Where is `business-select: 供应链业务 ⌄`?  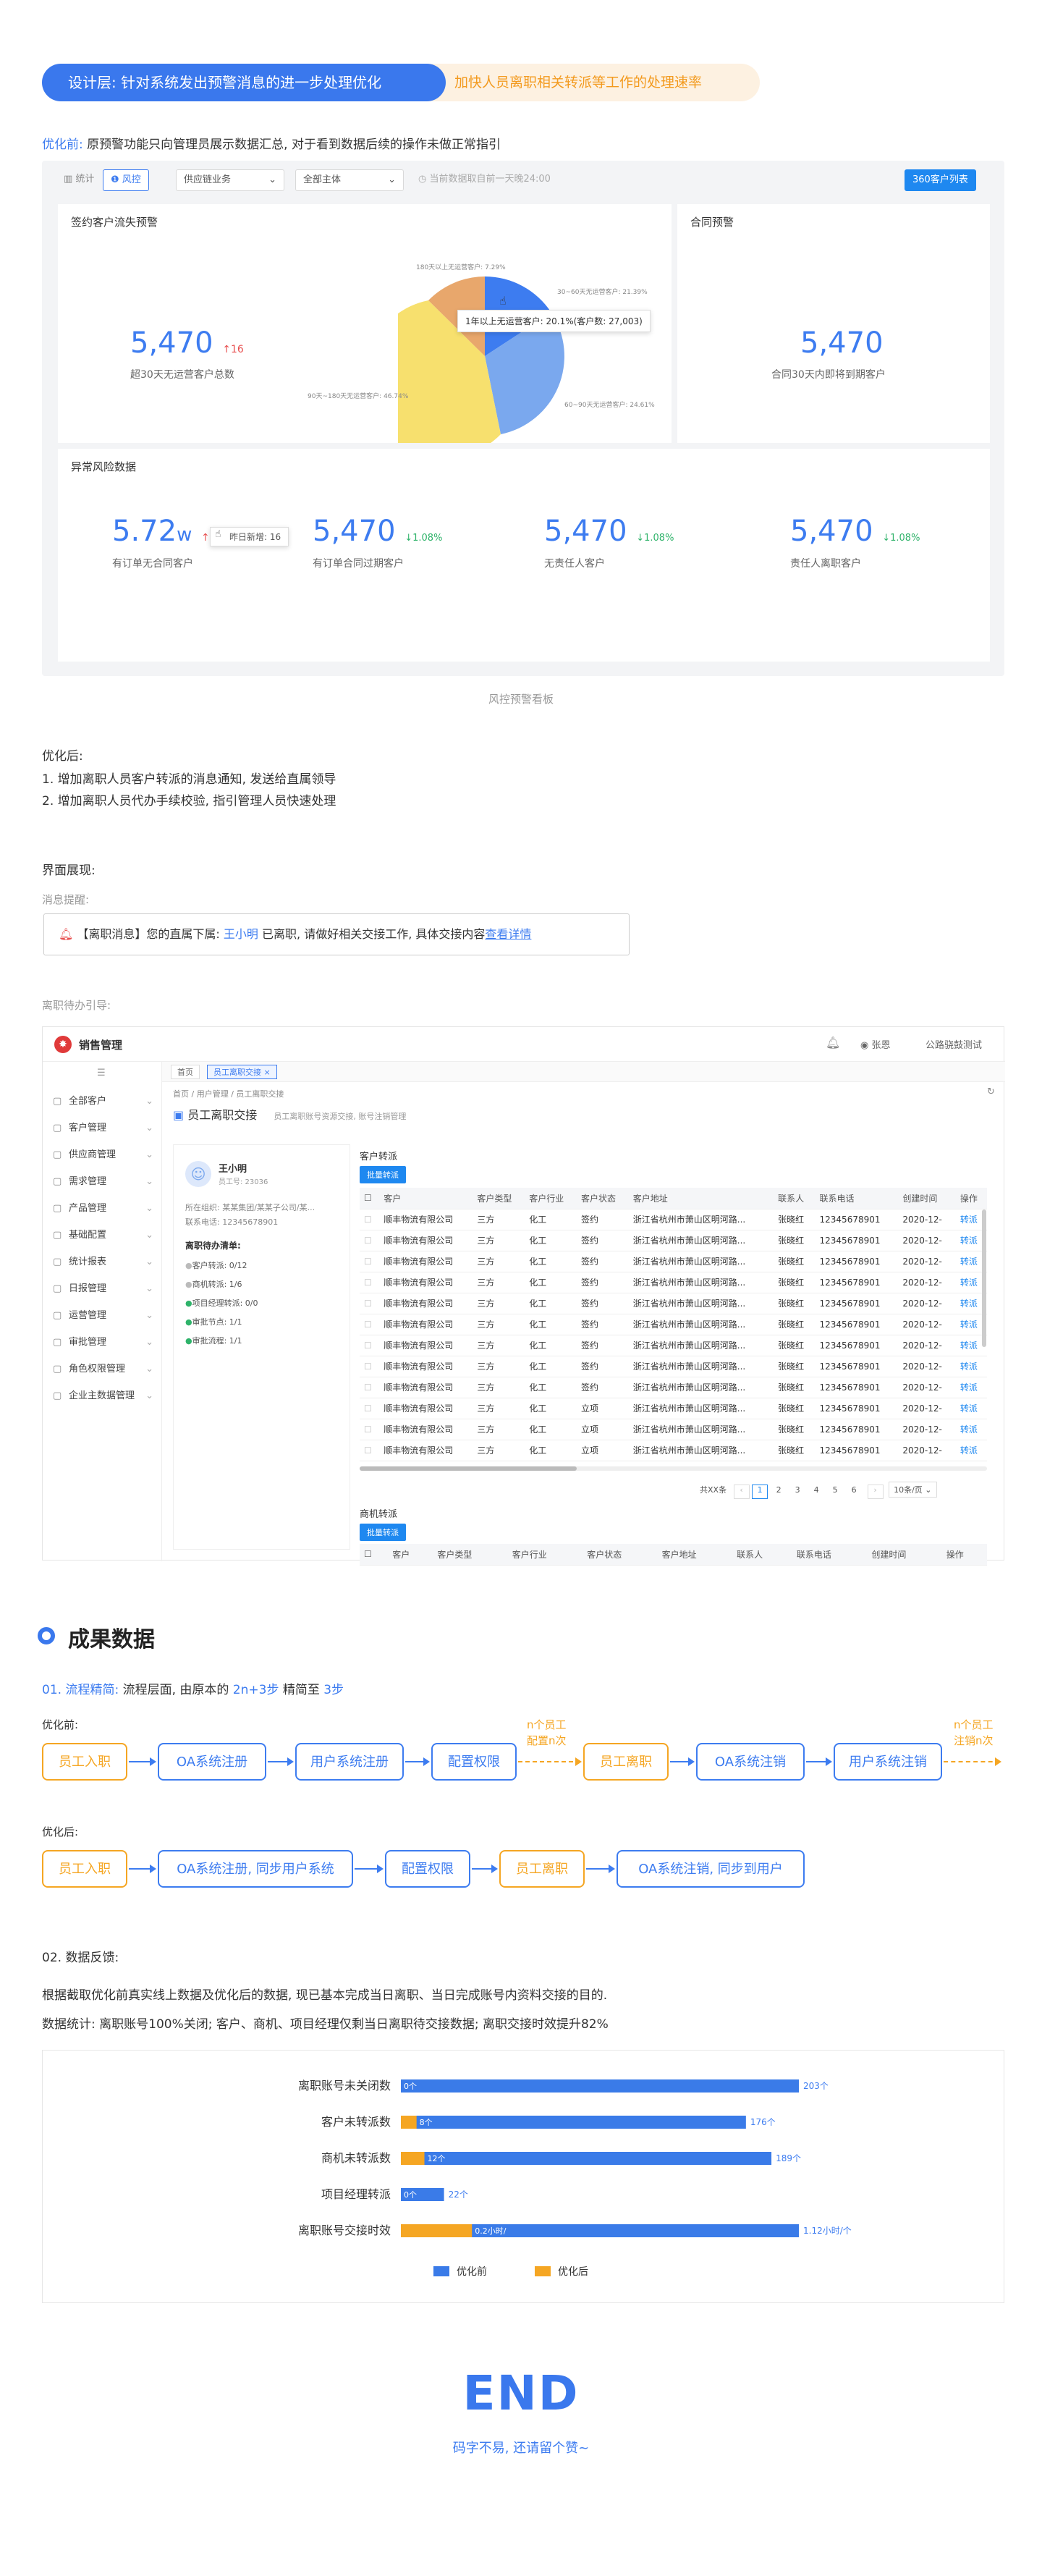
business-select: 供应链业务 ⌄ is located at coordinates (230, 180).